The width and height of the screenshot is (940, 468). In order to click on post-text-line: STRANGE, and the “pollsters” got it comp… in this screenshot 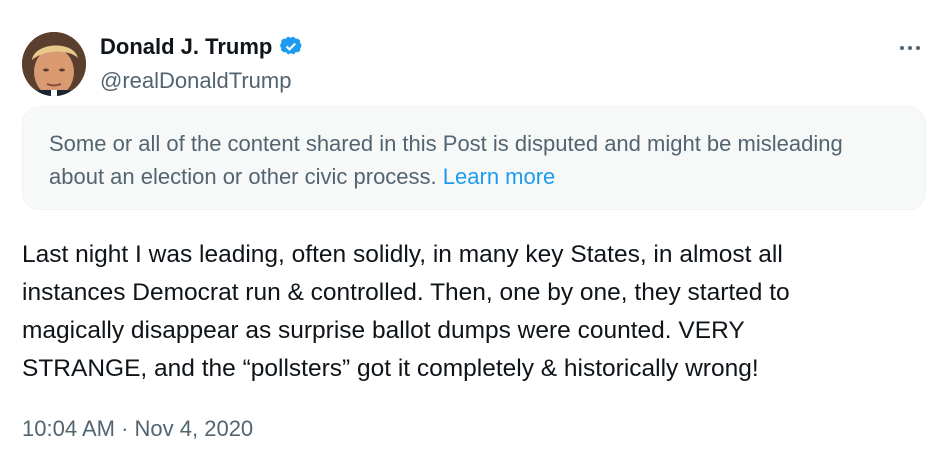, I will do `click(390, 368)`.